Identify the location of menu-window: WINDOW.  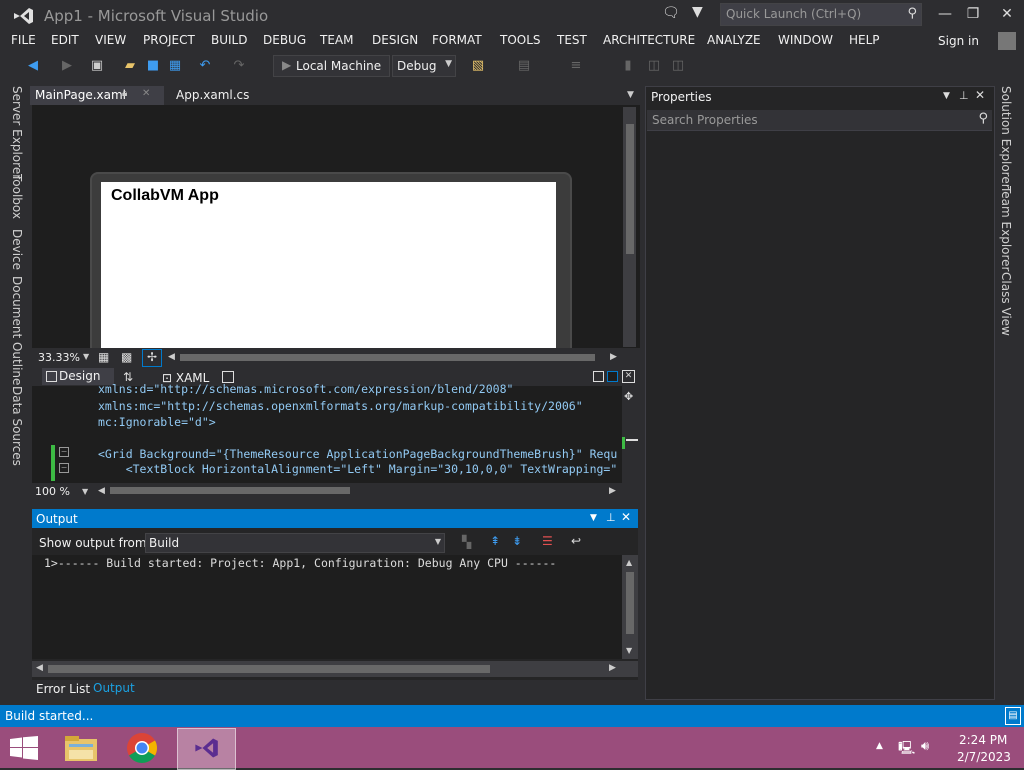
(805, 40).